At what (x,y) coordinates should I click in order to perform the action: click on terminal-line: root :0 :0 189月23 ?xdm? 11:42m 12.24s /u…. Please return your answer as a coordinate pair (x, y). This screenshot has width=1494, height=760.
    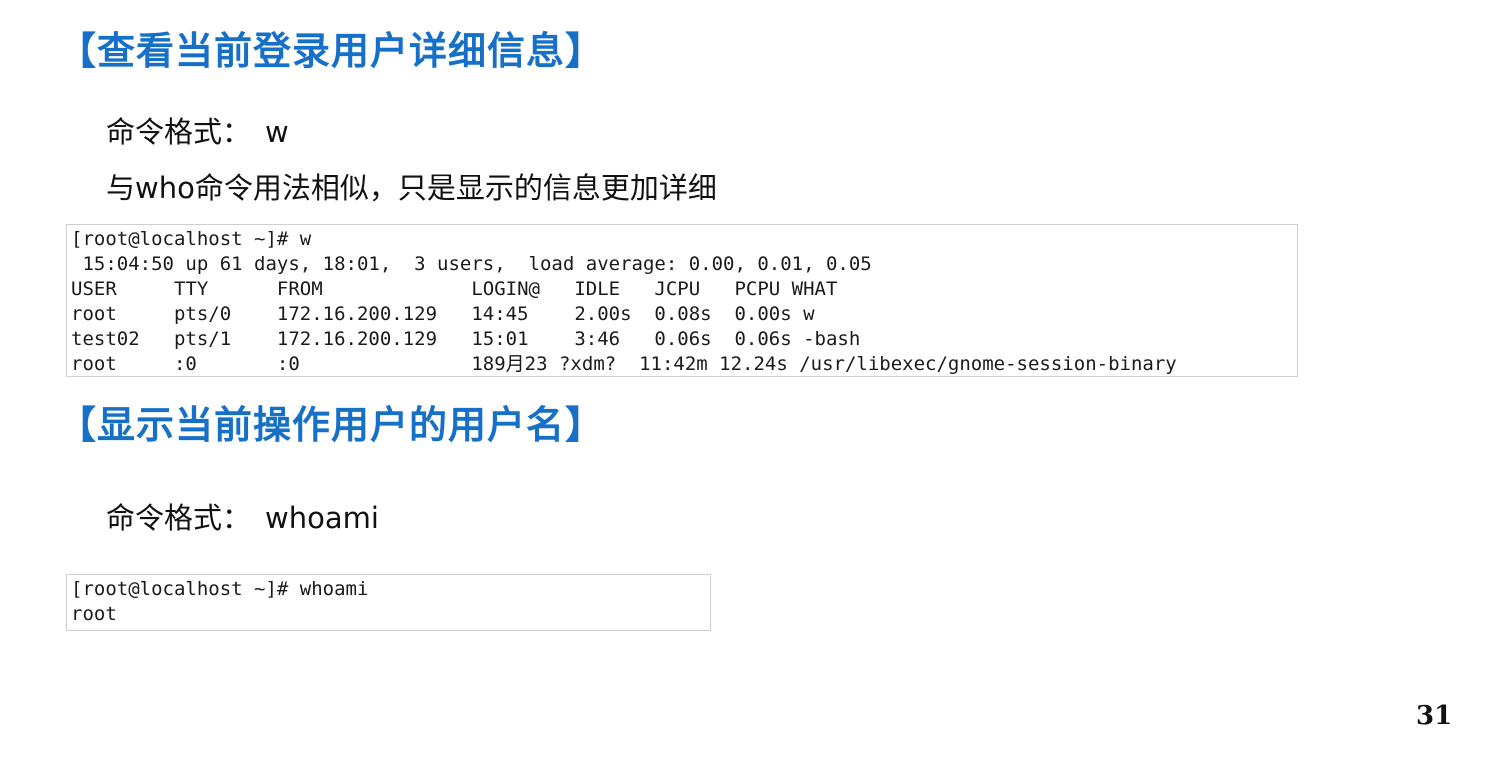
    Looking at the image, I should click on (624, 364).